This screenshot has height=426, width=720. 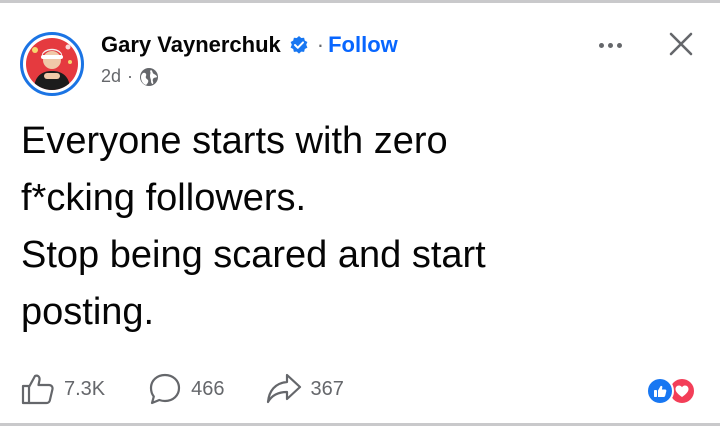 I want to click on thumbs-up-icon, so click(x=38, y=389).